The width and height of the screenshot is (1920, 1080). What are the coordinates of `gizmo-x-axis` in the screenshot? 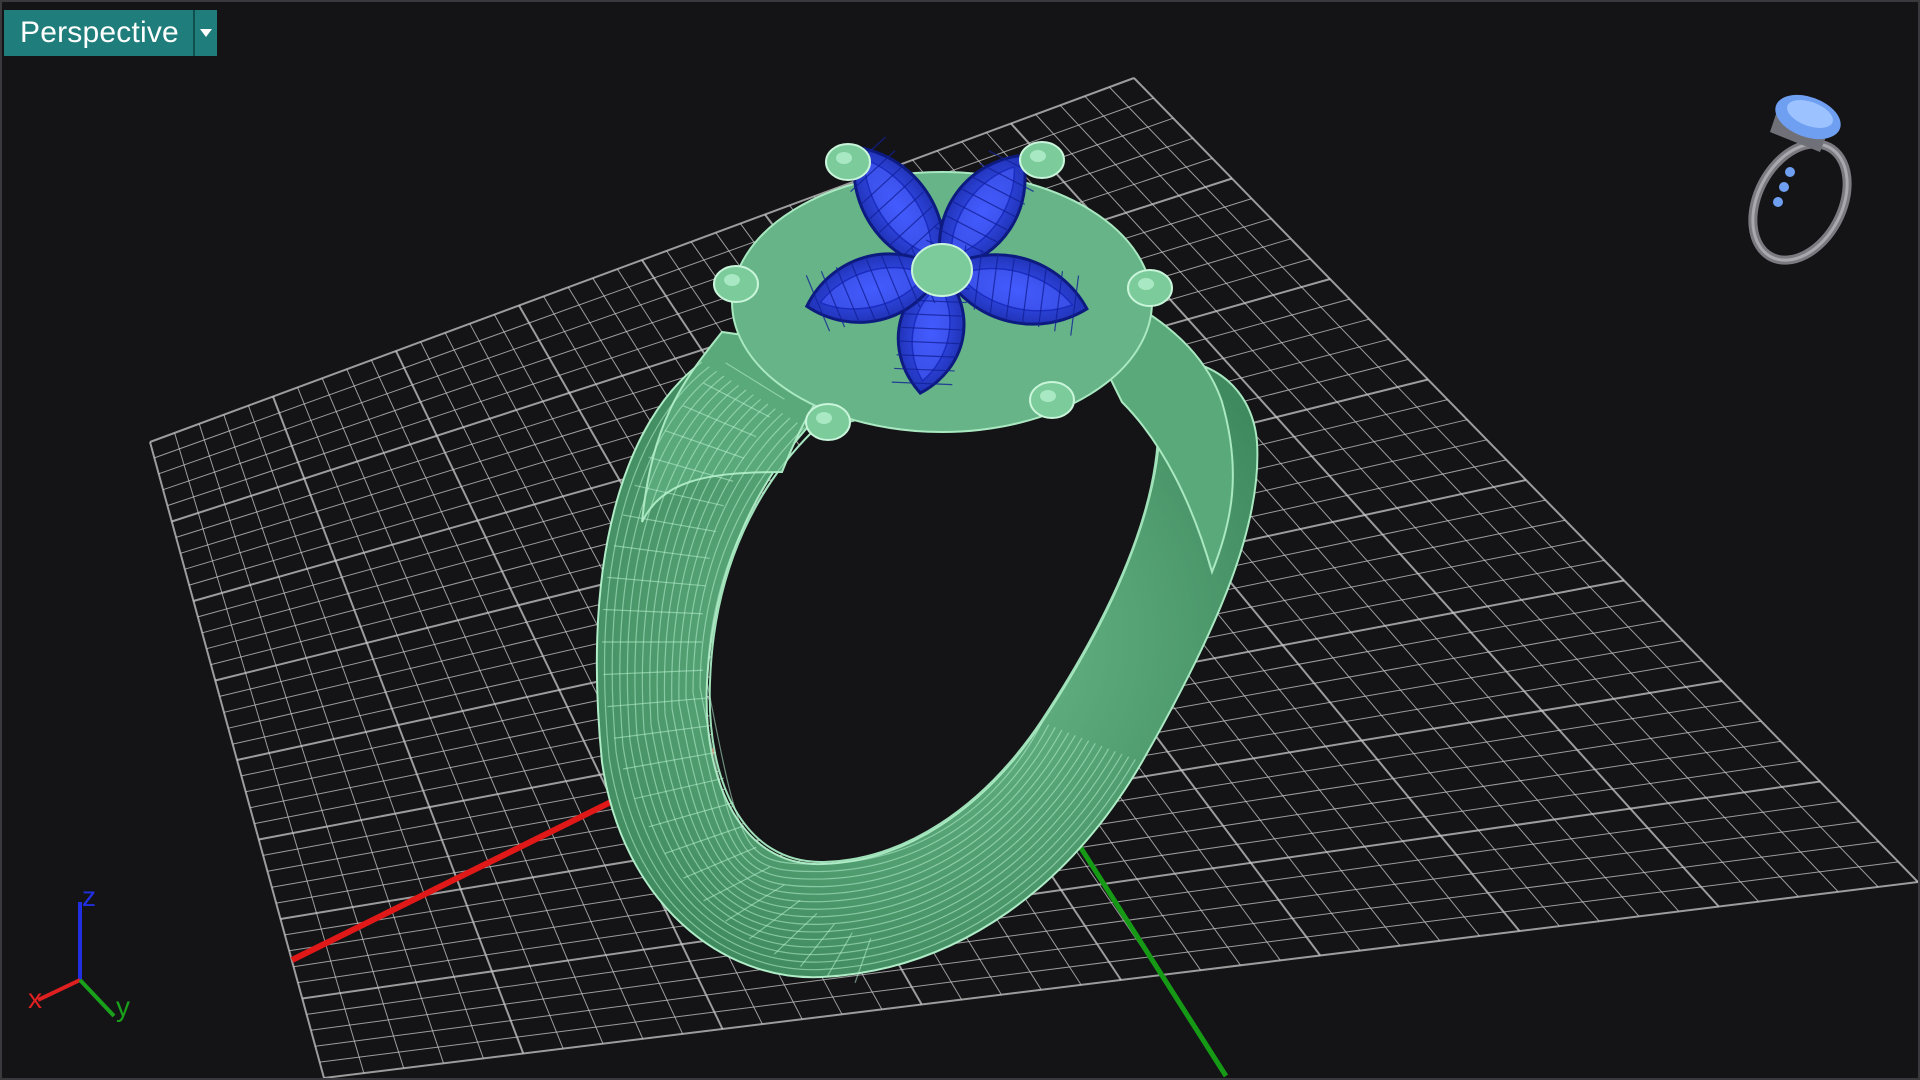 It's located at (59, 990).